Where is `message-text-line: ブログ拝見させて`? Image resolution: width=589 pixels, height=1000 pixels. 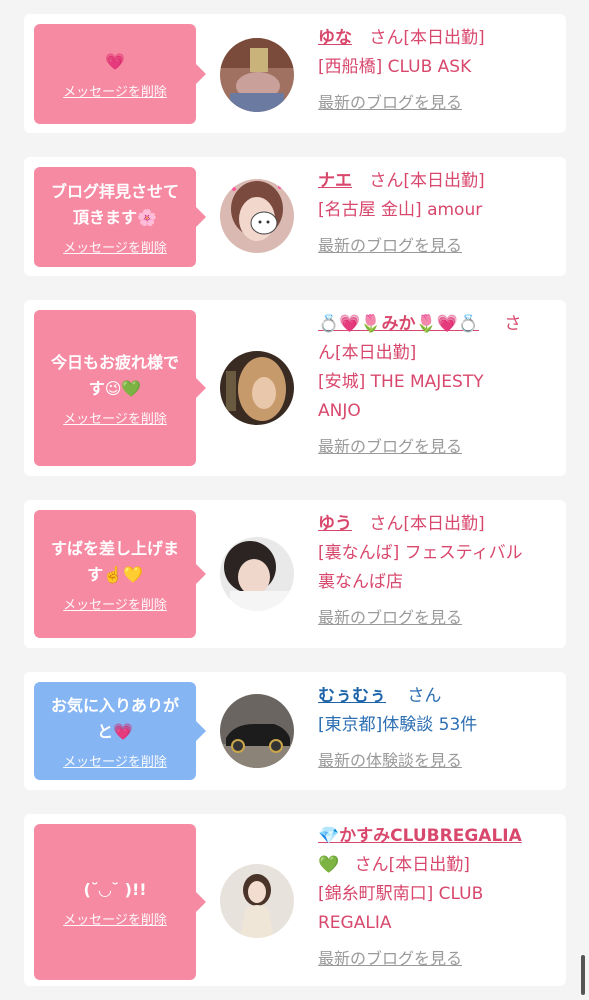
message-text-line: ブログ拝見させて is located at coordinates (114, 191).